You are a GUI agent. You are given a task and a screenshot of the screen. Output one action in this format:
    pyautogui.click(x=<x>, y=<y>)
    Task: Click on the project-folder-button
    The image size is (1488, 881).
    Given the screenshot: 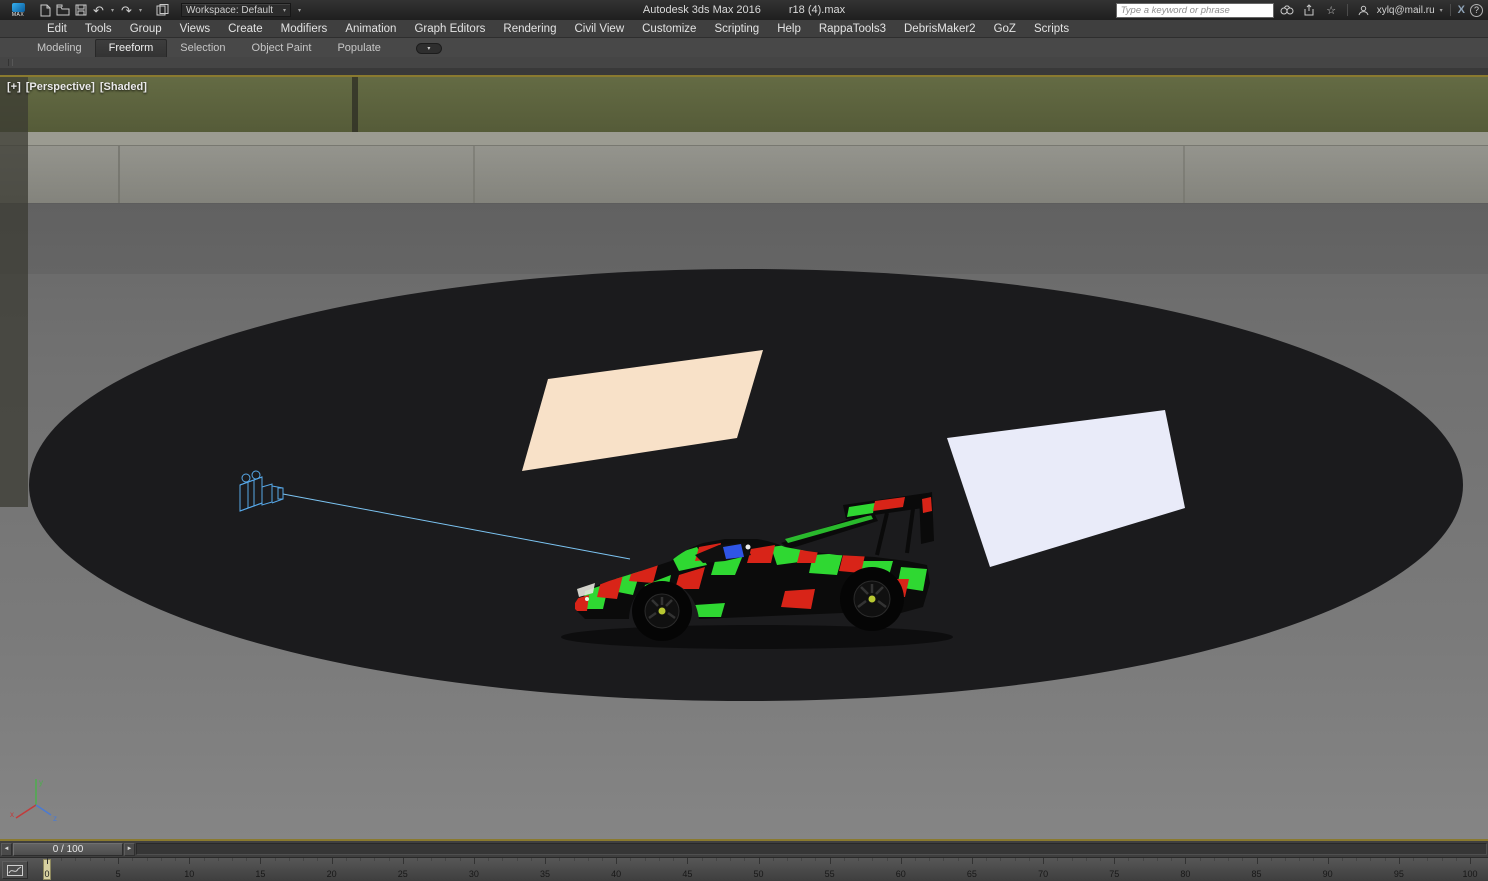 What is the action you would take?
    pyautogui.click(x=162, y=10)
    